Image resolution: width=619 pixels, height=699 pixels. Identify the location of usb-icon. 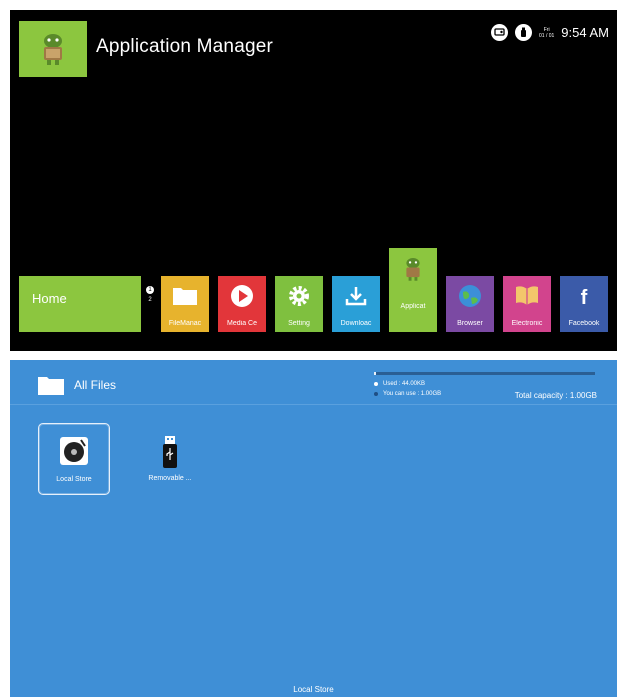
(523, 32).